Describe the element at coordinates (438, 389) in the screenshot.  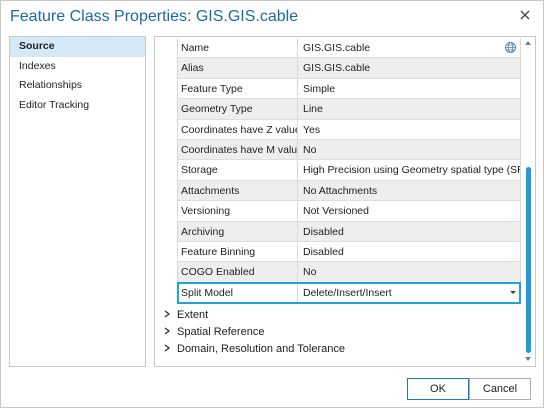
I see `ok-button: OK` at that location.